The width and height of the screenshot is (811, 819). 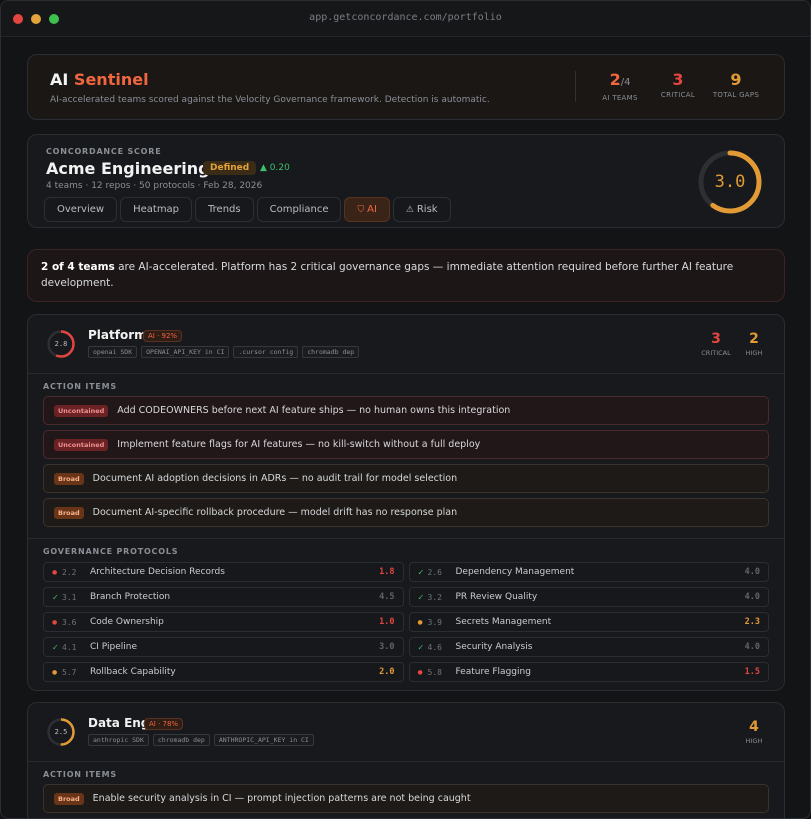 I want to click on signal-chip: openai SDK, so click(x=113, y=352).